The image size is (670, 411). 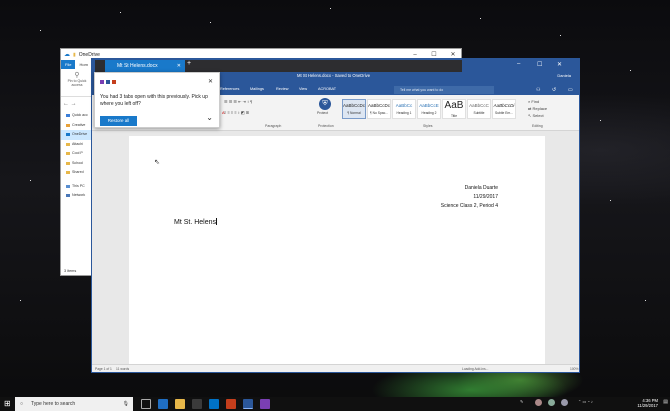 What do you see at coordinates (647, 403) in the screenshot?
I see `taskbar-clock: 4:36 PM 11/29/2017` at bounding box center [647, 403].